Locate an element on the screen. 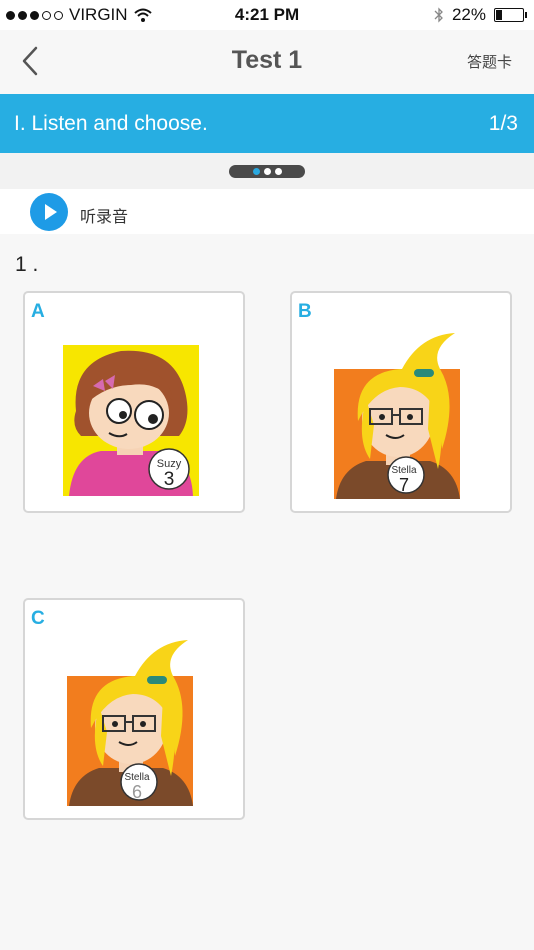 Image resolution: width=534 pixels, height=950 pixels. status-bar: VIRGIN 4:21 PM 22% is located at coordinates (267, 15).